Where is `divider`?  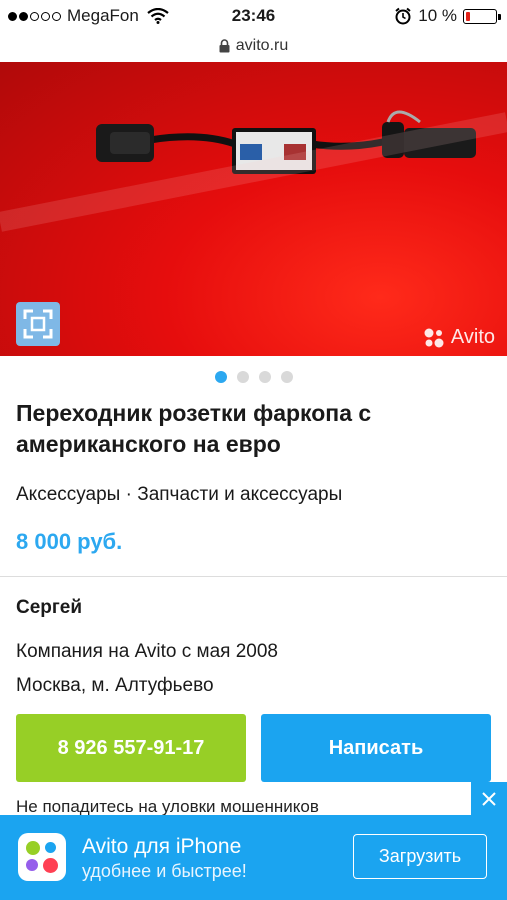 divider is located at coordinates (253, 576).